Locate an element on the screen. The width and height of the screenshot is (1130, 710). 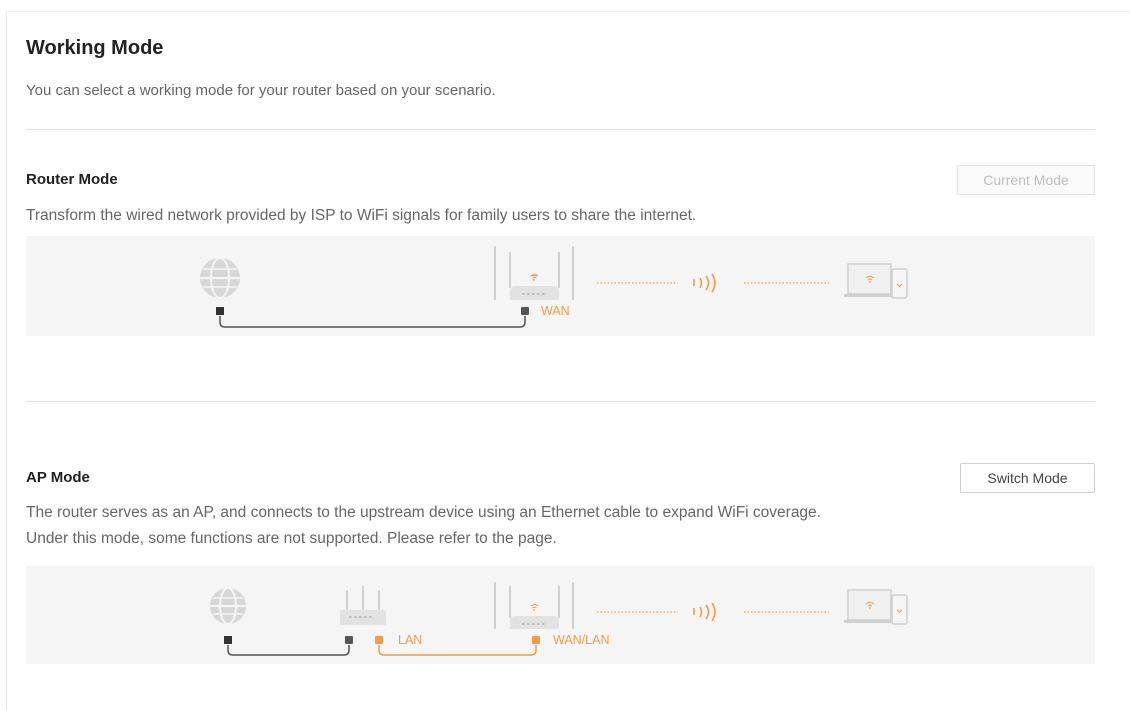
page-title: Working Mode is located at coordinates (95, 48).